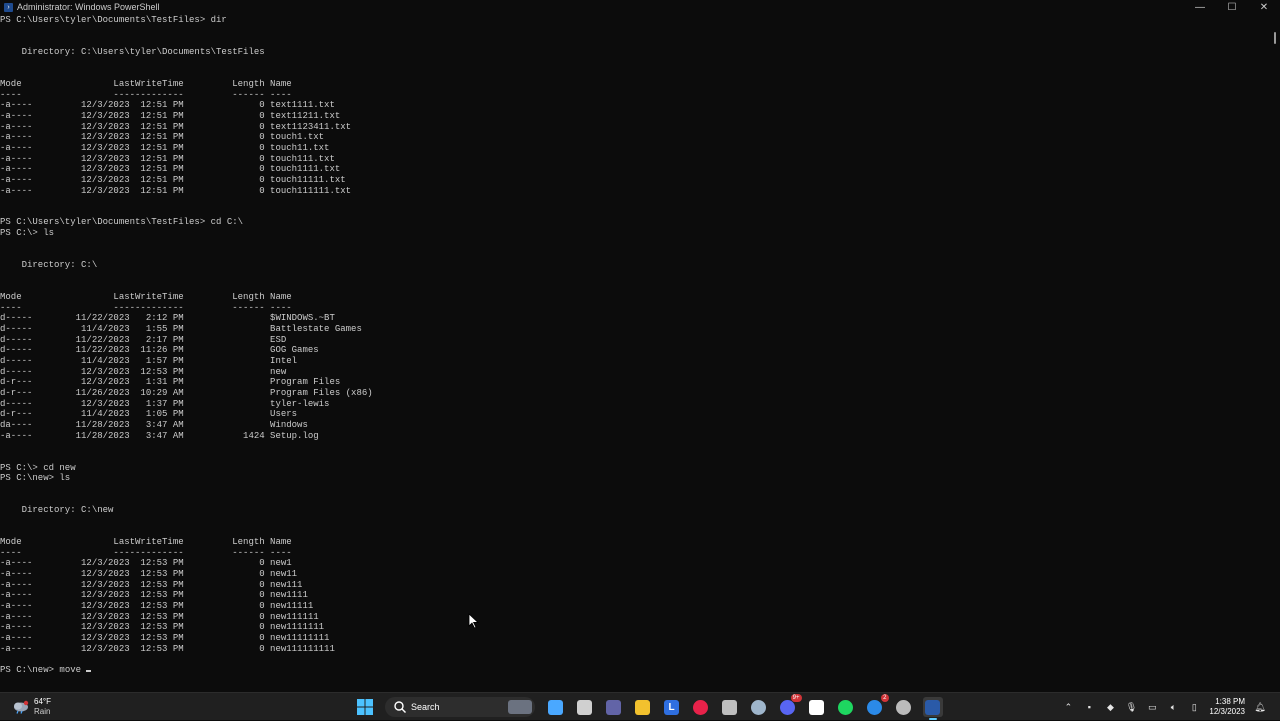 The width and height of the screenshot is (1280, 721). Describe the element at coordinates (167, 648) in the screenshot. I see `console-line: -a---- 12/3/2023 12:53 PM 0 new111111111` at that location.